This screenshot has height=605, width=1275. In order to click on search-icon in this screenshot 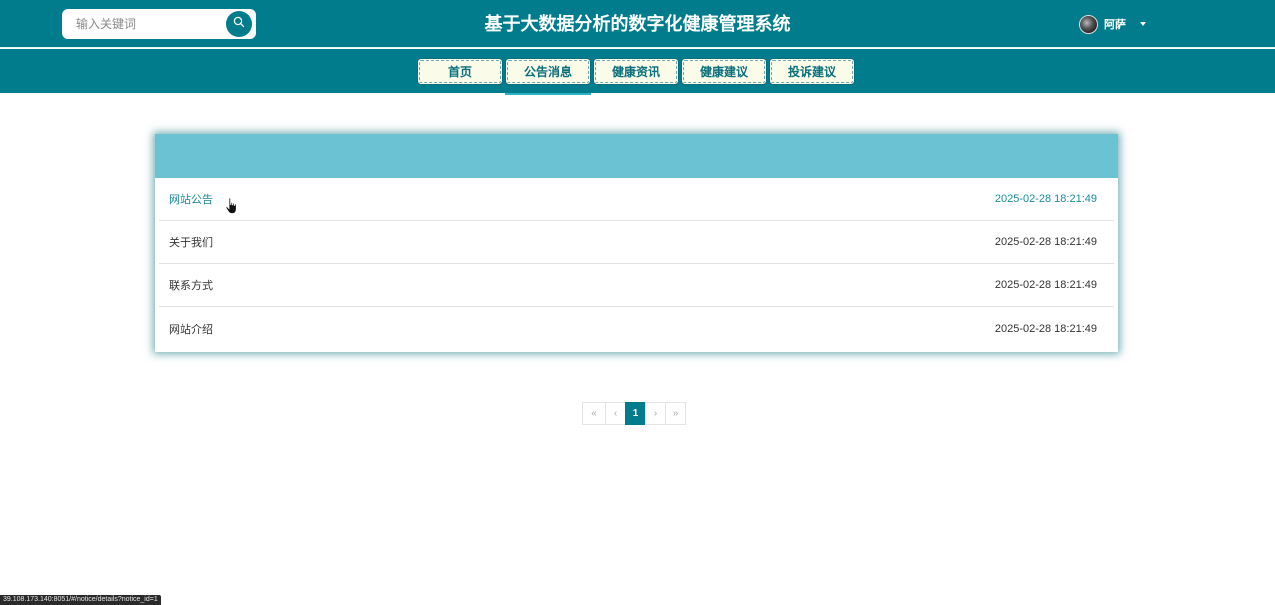, I will do `click(239, 24)`.